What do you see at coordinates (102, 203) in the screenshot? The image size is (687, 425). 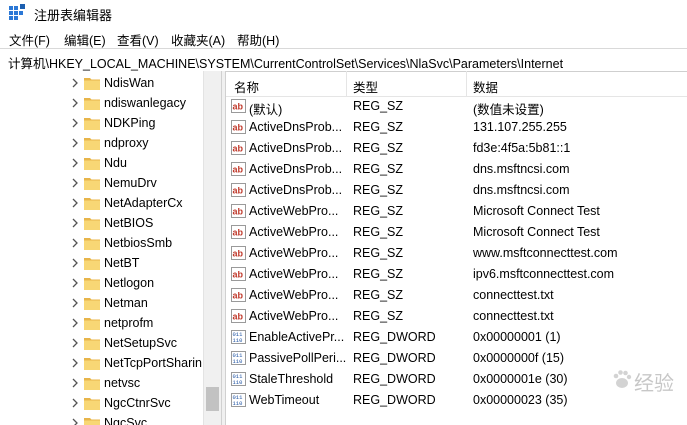 I see `tree-item: NetAdapterCx` at bounding box center [102, 203].